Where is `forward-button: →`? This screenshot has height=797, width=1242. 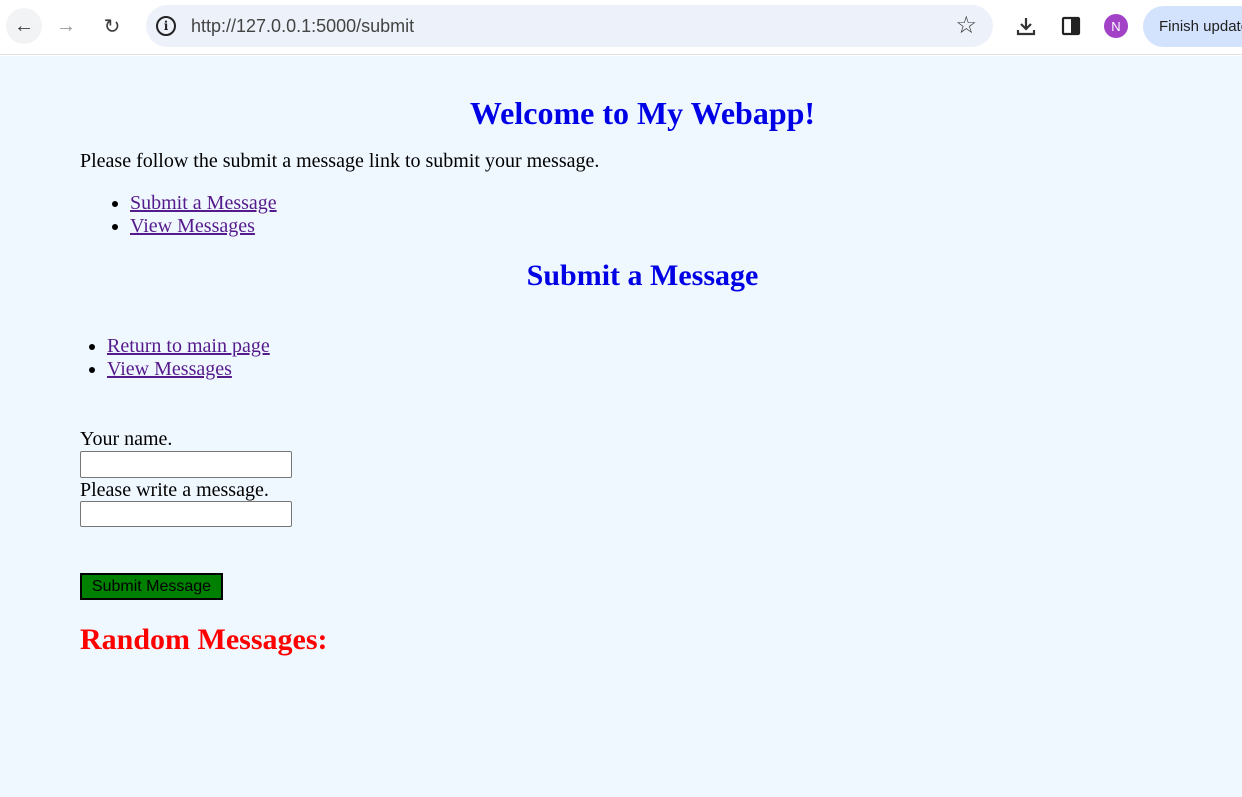 forward-button: → is located at coordinates (66, 26).